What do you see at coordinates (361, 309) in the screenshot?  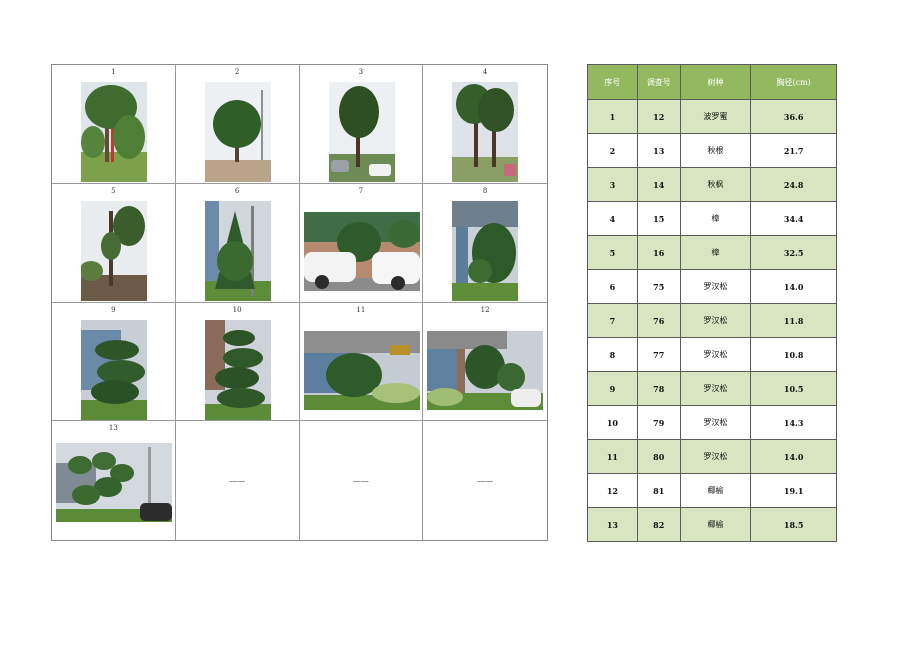 I see `photo-number: 11` at bounding box center [361, 309].